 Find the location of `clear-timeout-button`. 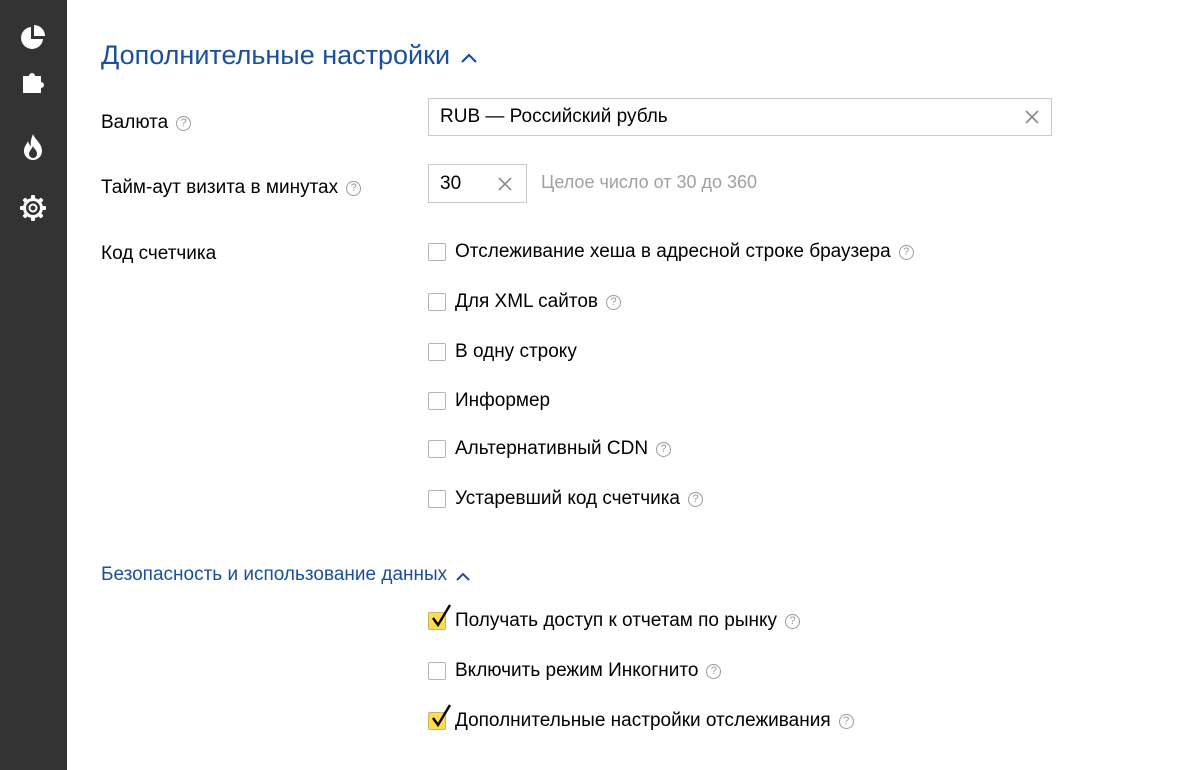

clear-timeout-button is located at coordinates (505, 184).